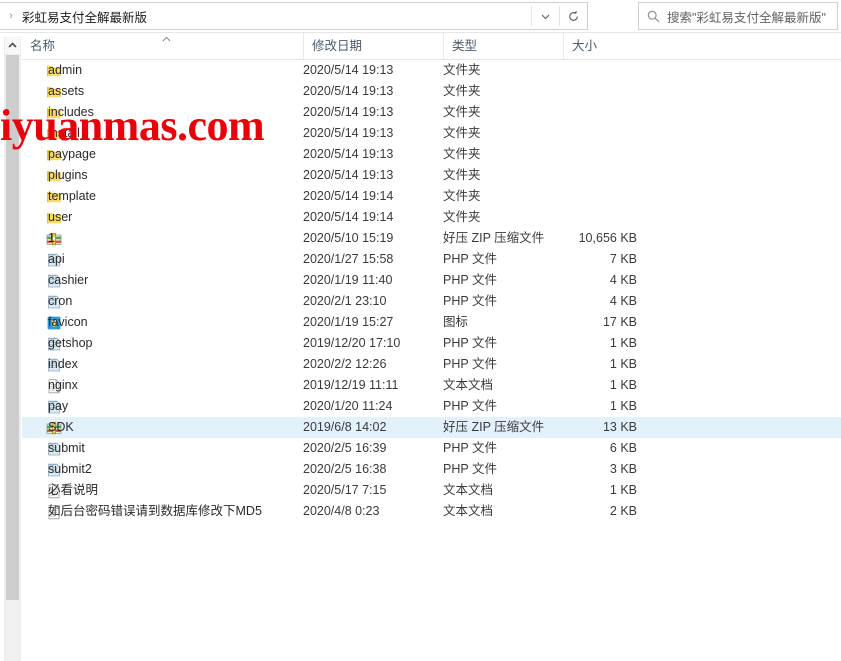 The image size is (841, 661). What do you see at coordinates (345, 448) in the screenshot?
I see `file-date-cell: 2020/2/5 16:39` at bounding box center [345, 448].